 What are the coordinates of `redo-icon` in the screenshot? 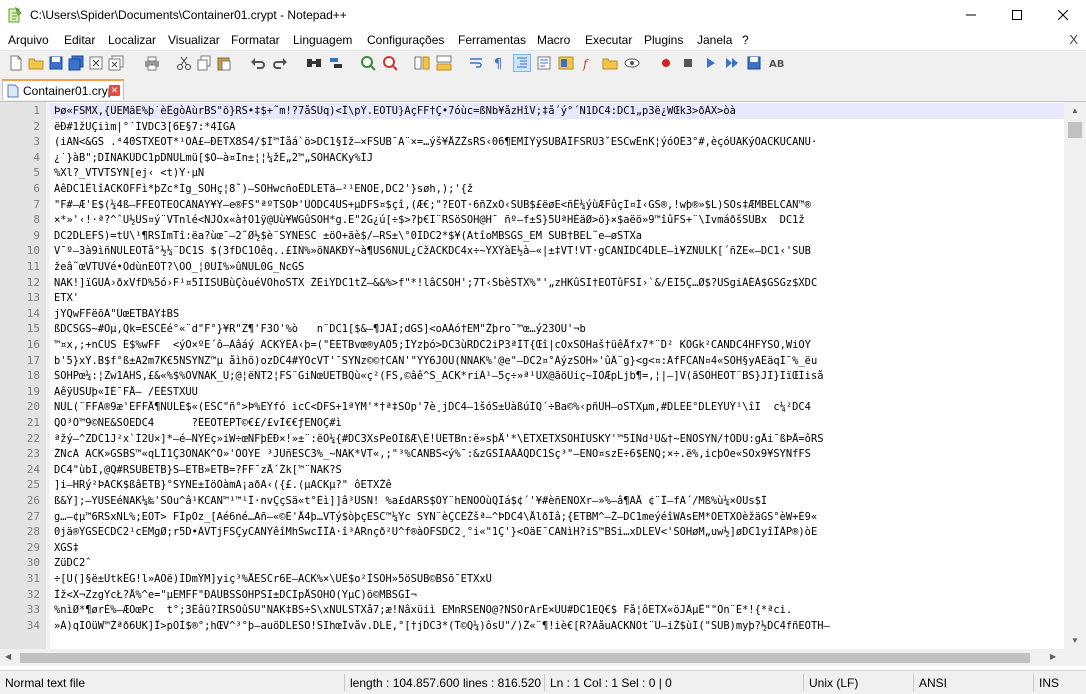 It's located at (280, 63).